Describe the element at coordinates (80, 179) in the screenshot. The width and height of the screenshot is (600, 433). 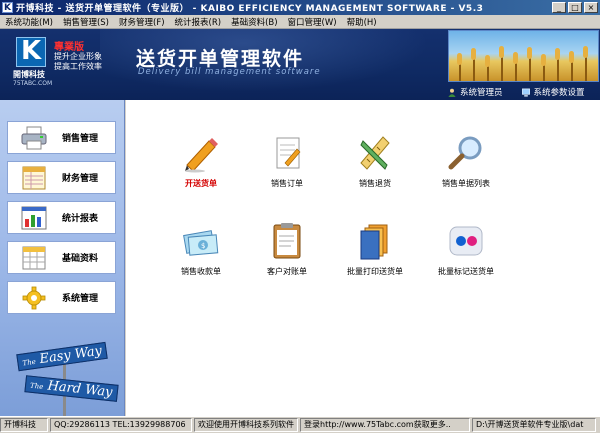
I see `nav-finance-label: 财务管理` at that location.